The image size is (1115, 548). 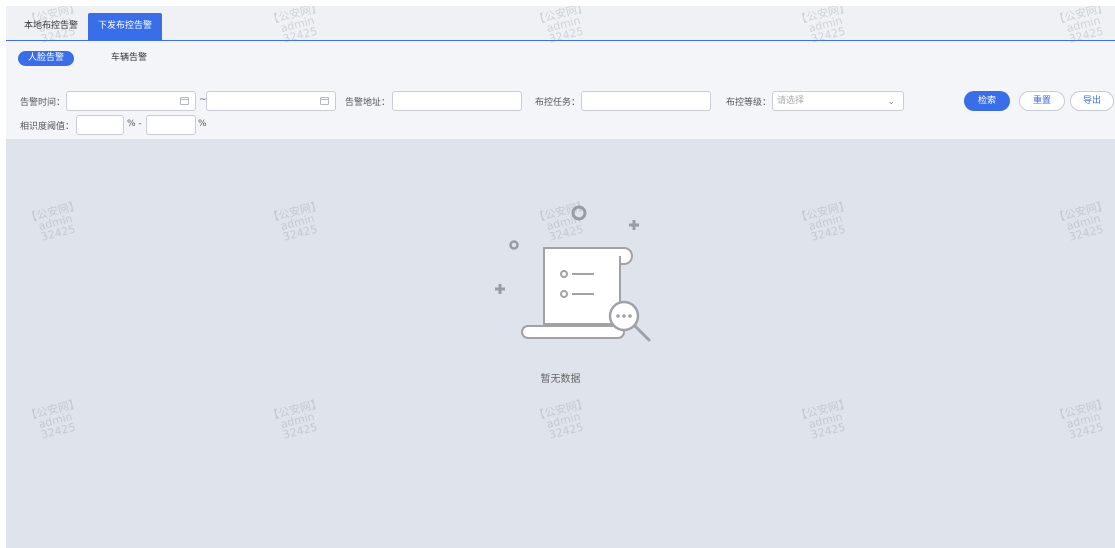 I want to click on search-button: 检索, so click(x=987, y=101).